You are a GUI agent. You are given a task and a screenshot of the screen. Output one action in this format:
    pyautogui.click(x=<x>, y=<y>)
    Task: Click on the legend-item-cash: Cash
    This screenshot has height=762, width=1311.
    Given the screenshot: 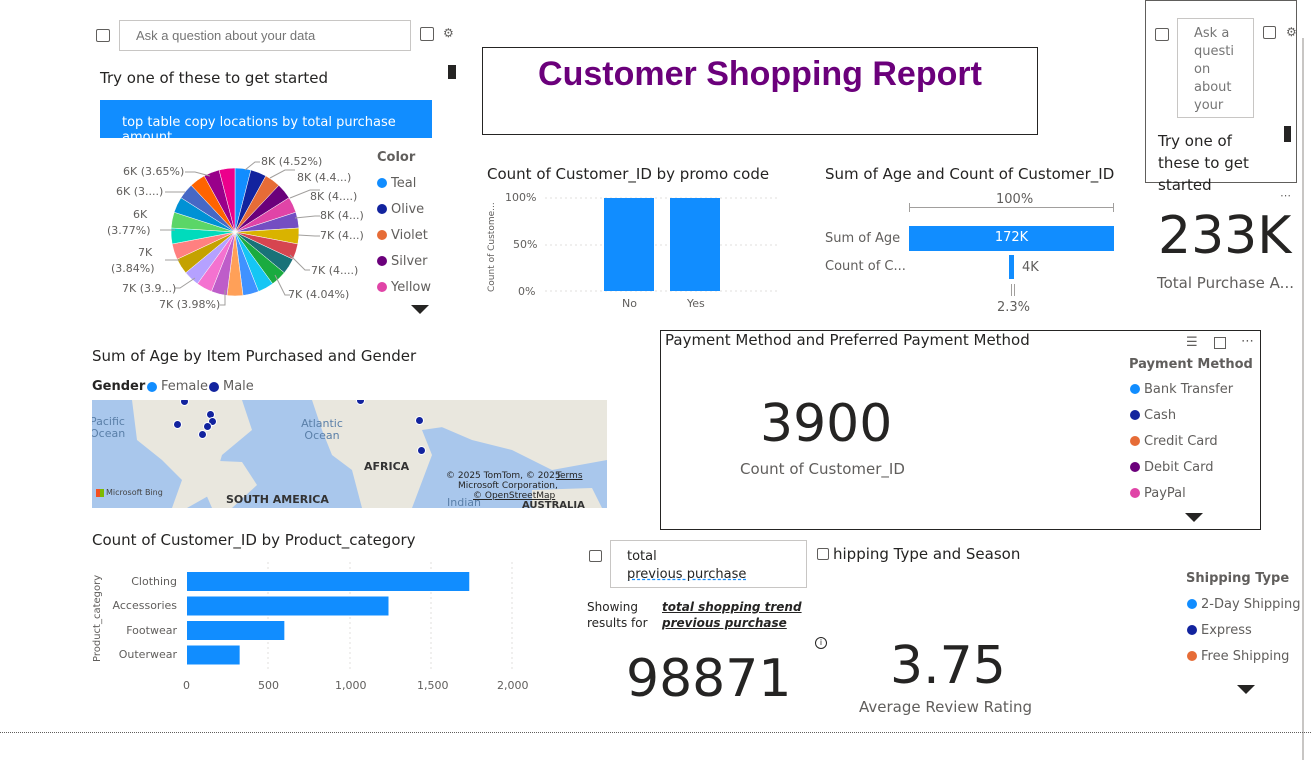 What is the action you would take?
    pyautogui.click(x=1181, y=415)
    